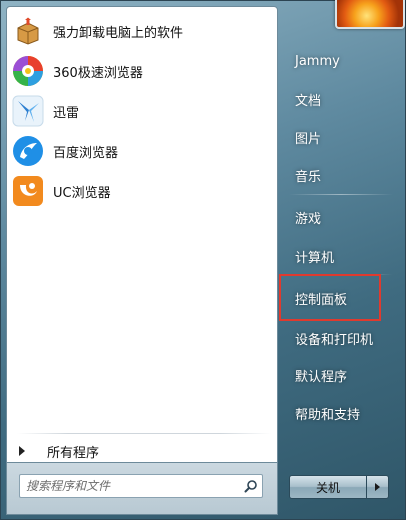 This screenshot has width=406, height=520. I want to click on right-item-label: 默认程序, so click(321, 377).